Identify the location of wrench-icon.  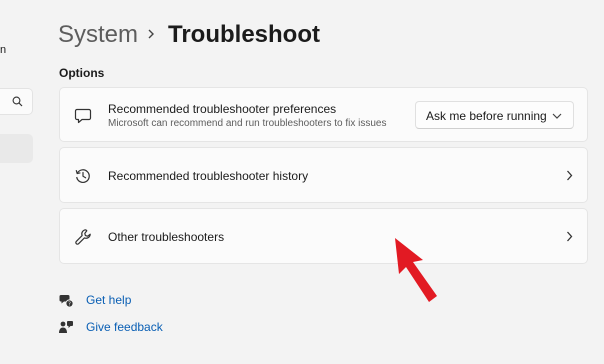
(83, 237).